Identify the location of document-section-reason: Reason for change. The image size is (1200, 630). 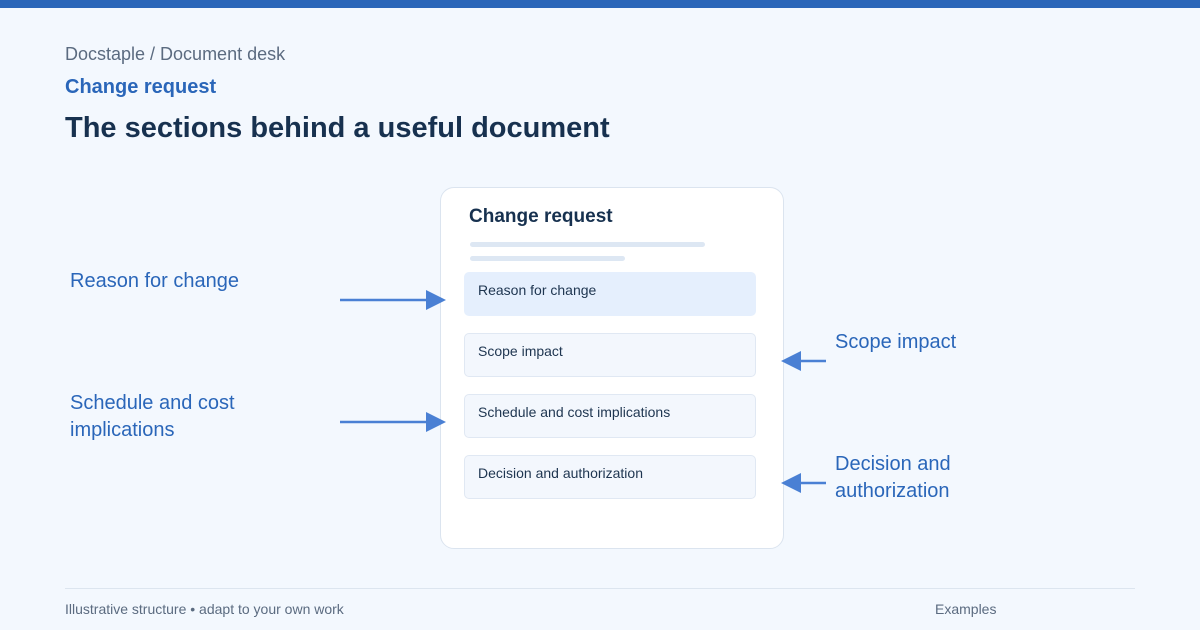
(610, 294).